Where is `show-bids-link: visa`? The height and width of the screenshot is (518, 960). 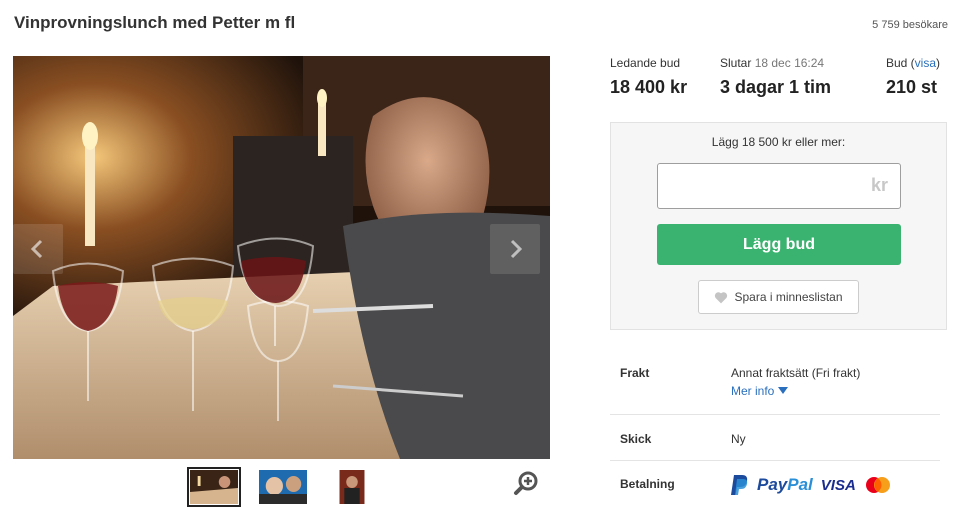
show-bids-link: visa is located at coordinates (925, 63).